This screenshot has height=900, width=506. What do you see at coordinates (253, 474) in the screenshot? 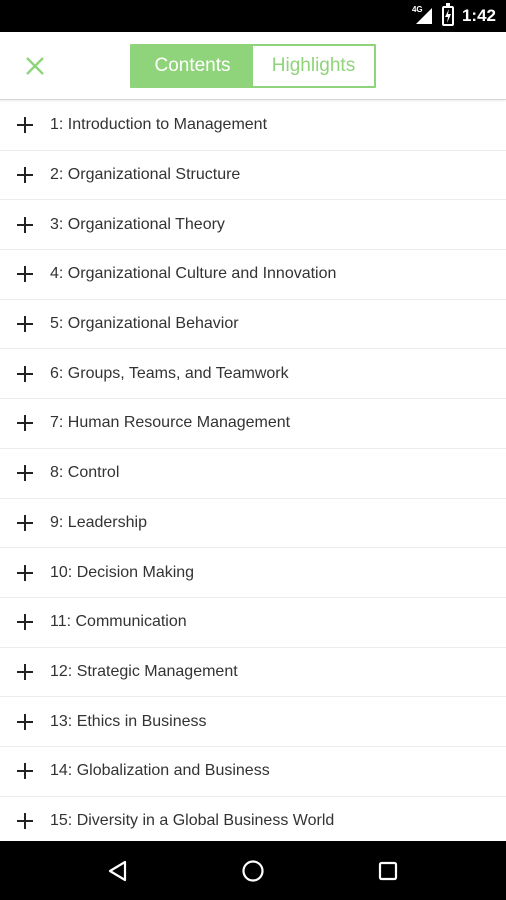
I see `list-item: 8: Control` at bounding box center [253, 474].